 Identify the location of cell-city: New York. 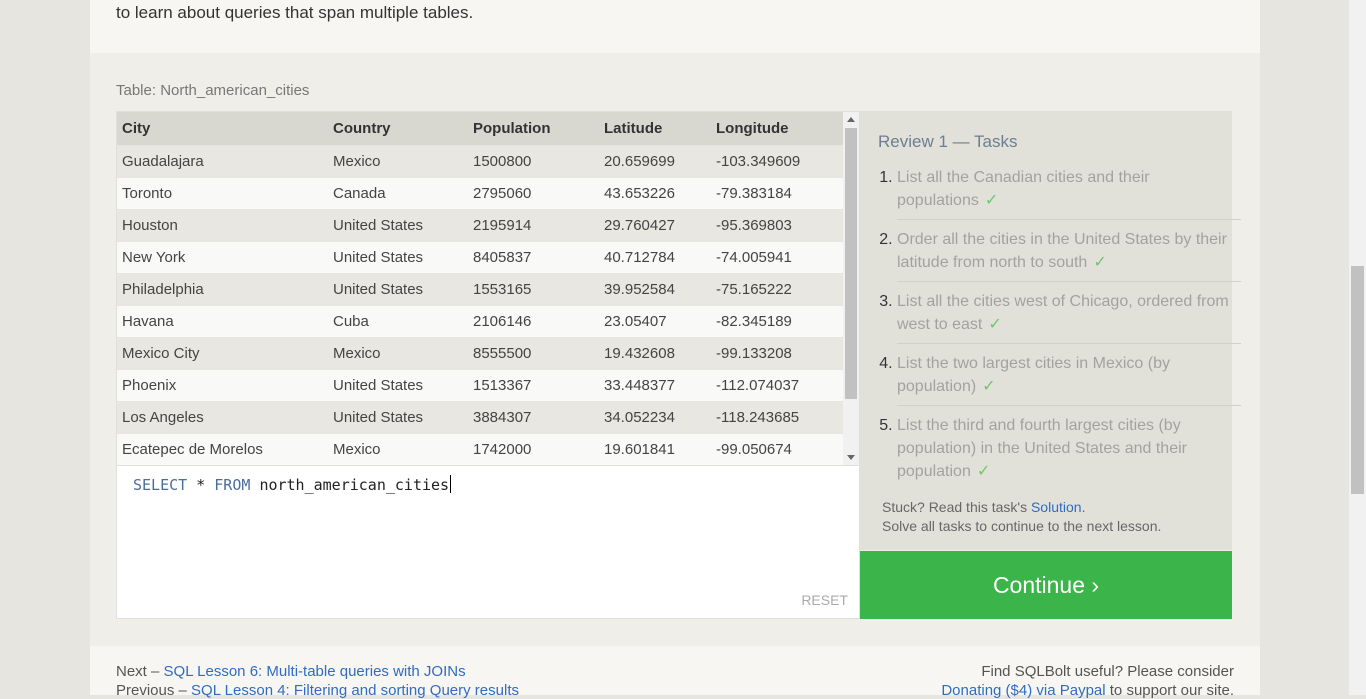
(222, 256).